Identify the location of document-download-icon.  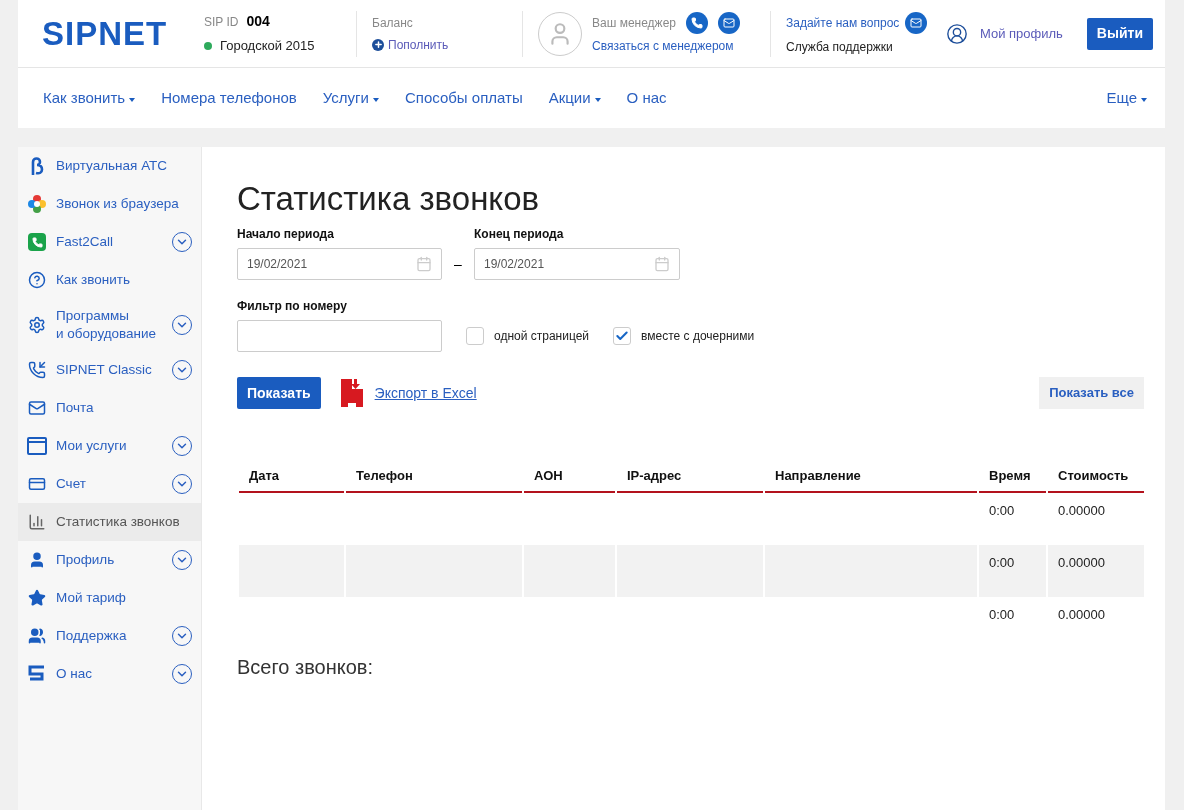
(351, 393).